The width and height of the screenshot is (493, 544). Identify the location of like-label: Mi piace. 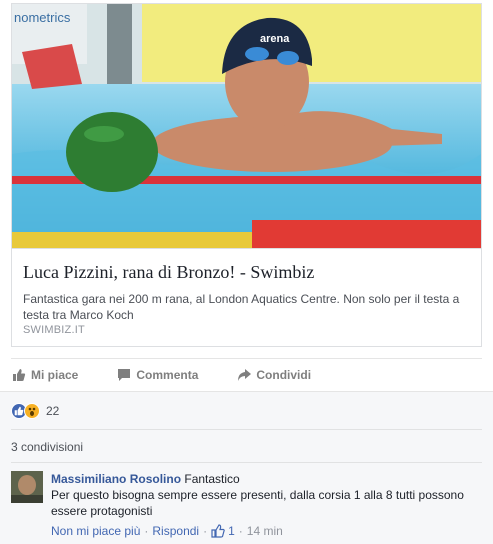
(55, 374).